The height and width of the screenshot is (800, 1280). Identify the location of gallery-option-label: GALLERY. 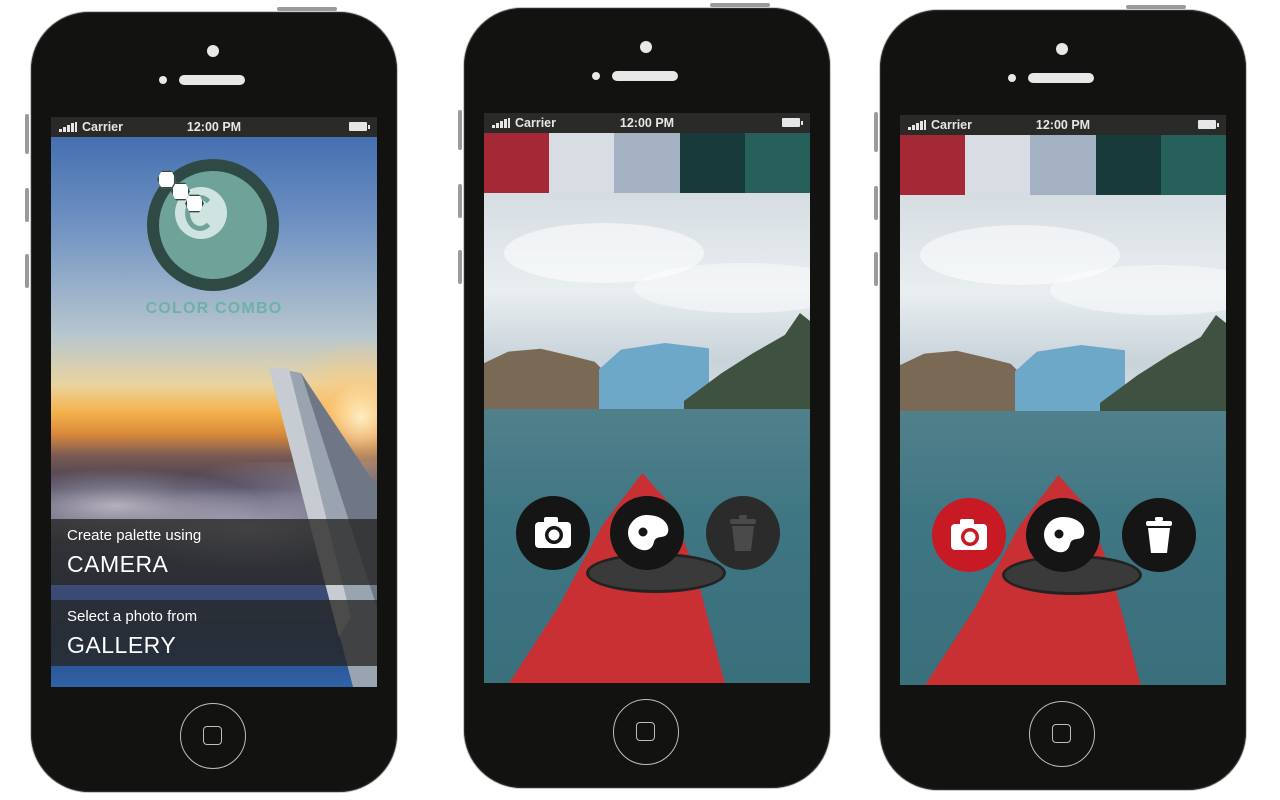
(122, 645).